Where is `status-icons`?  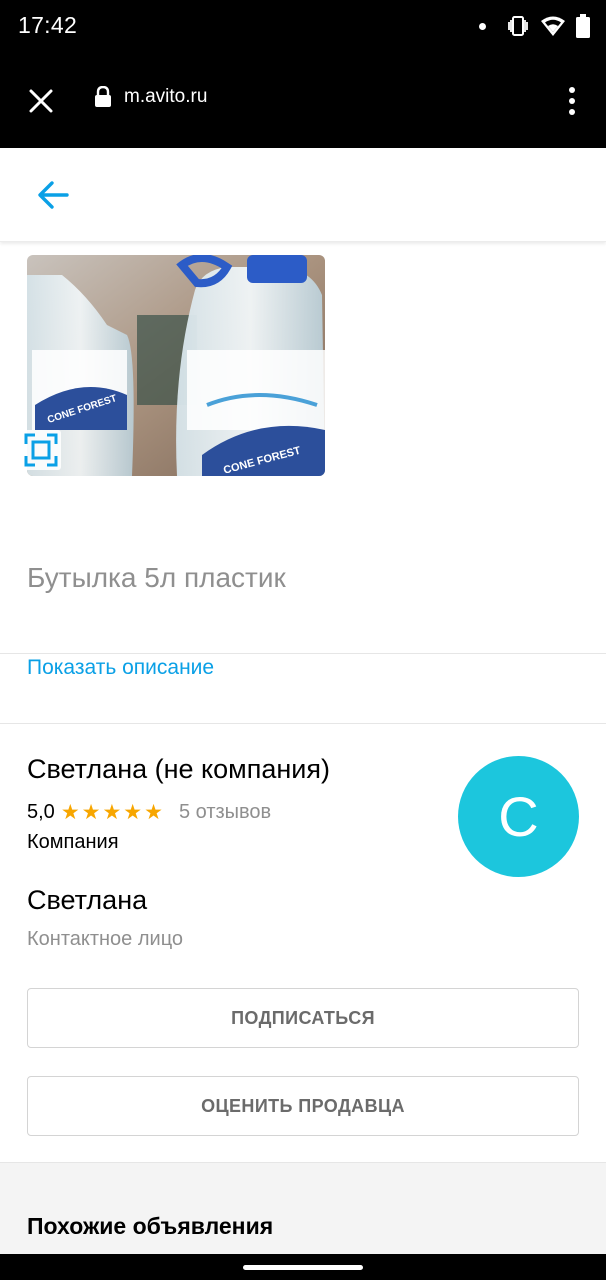 status-icons is located at coordinates (534, 26).